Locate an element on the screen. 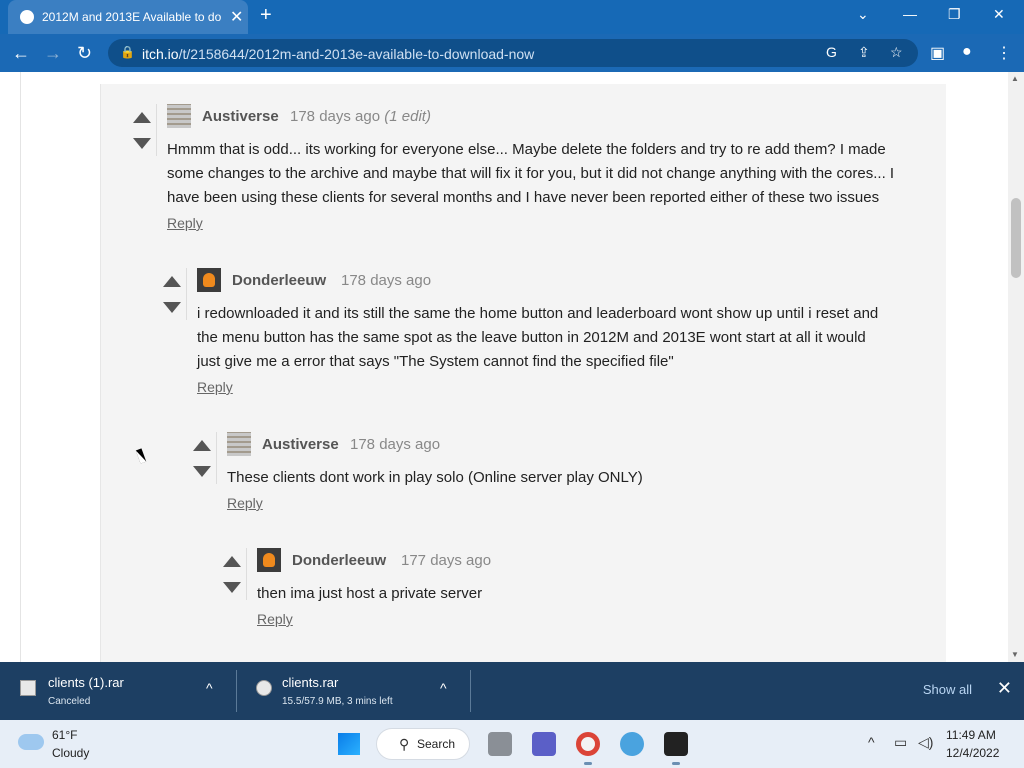  globe-app-icon is located at coordinates (632, 744).